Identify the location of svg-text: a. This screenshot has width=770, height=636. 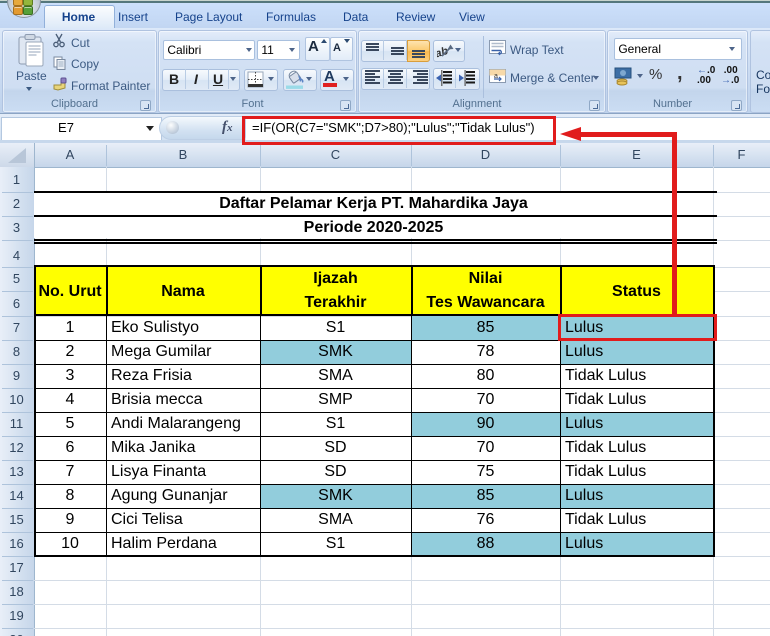
(496, 76).